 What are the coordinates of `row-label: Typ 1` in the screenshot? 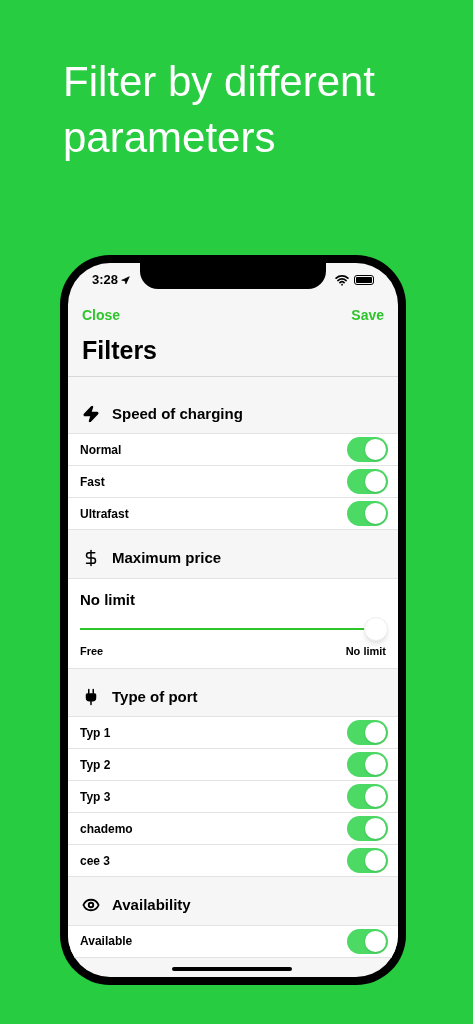 It's located at (95, 733).